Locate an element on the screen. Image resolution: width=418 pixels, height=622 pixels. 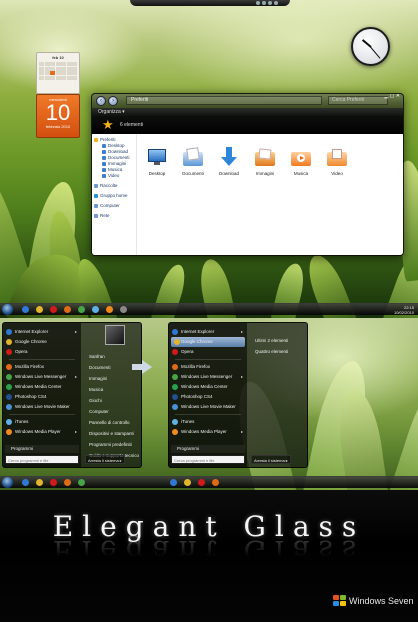
start-menu-place: Giochi is located at coordinates (113, 400).